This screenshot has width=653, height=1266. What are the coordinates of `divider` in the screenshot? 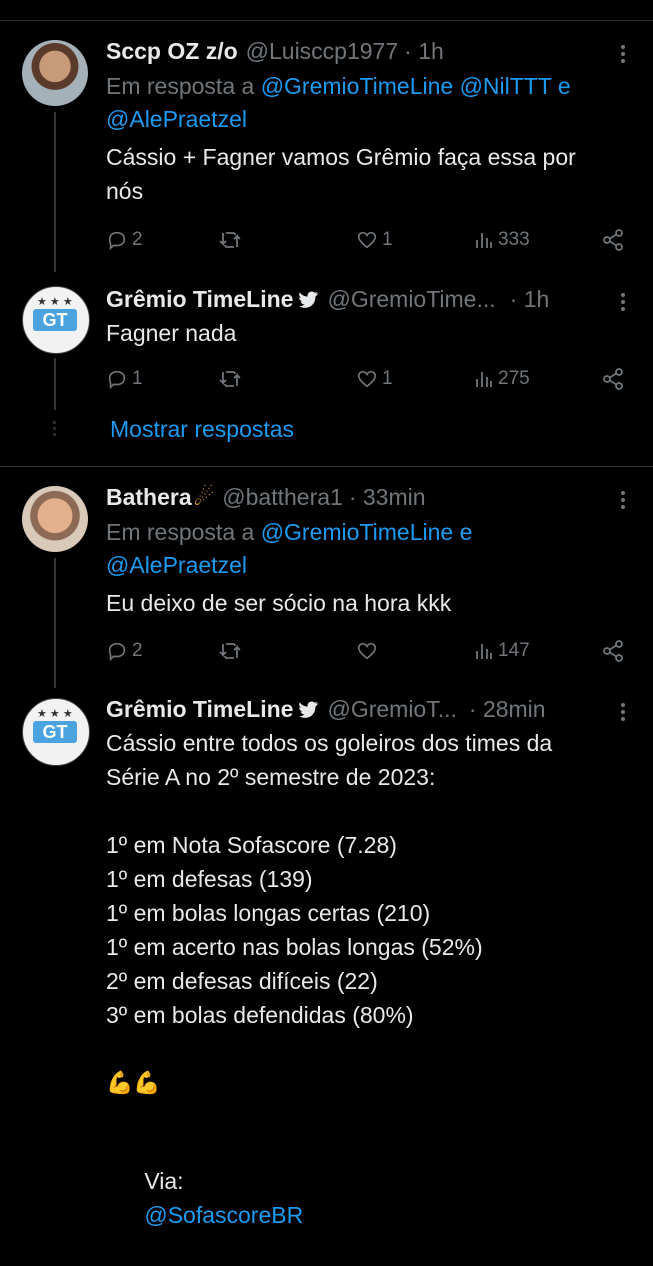 It's located at (326, 466).